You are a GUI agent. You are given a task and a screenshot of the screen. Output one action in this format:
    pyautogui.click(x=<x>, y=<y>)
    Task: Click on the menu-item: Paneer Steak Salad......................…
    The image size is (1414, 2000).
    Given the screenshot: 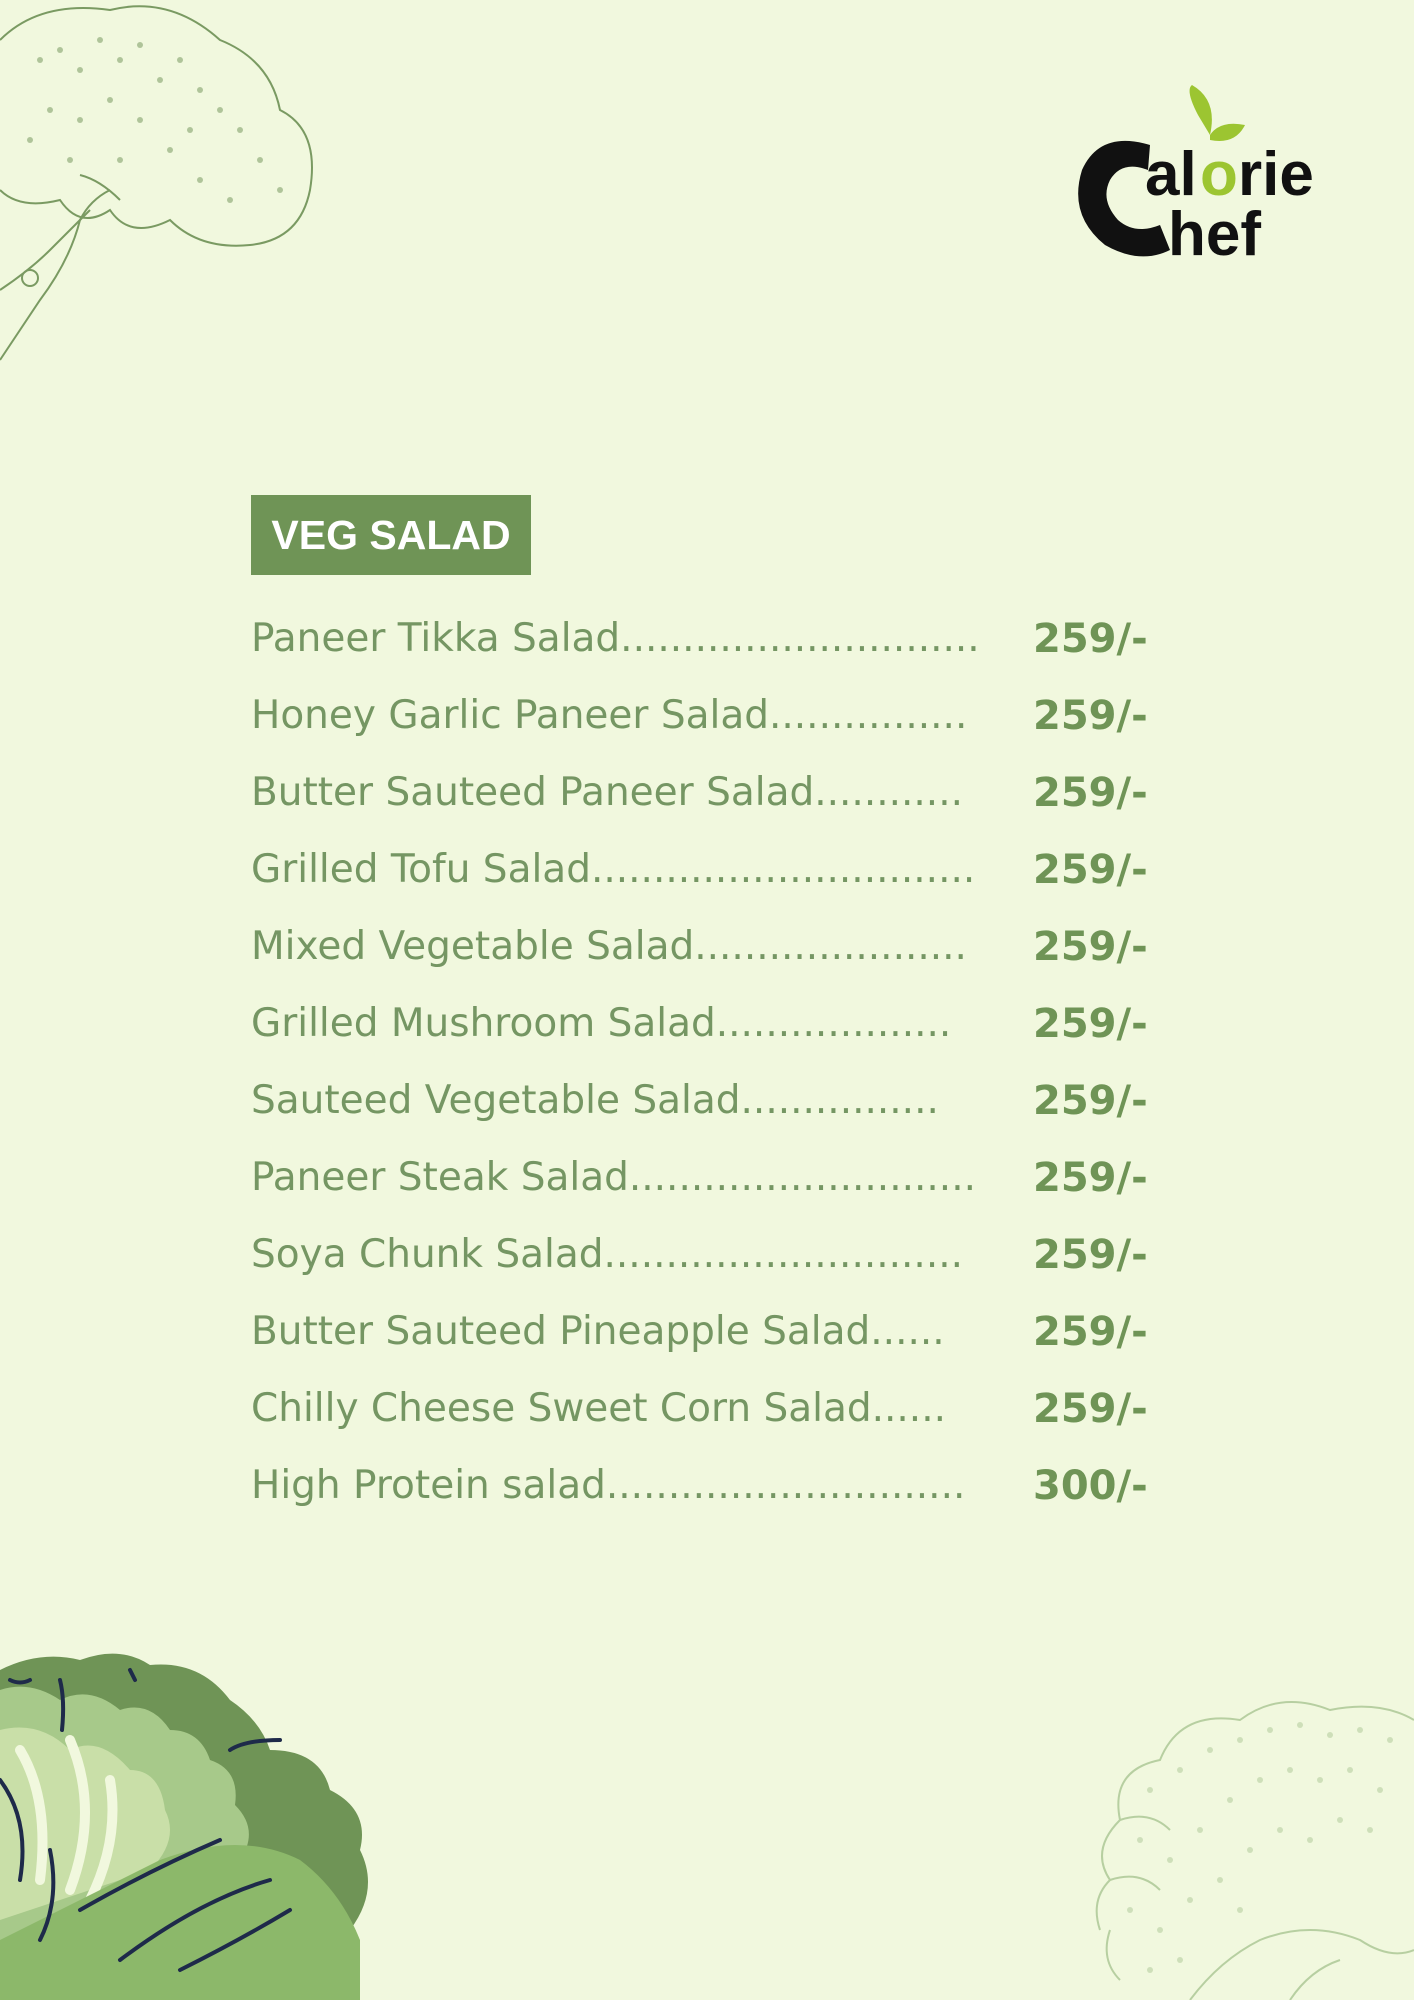 What is the action you would take?
    pyautogui.click(x=716, y=1177)
    